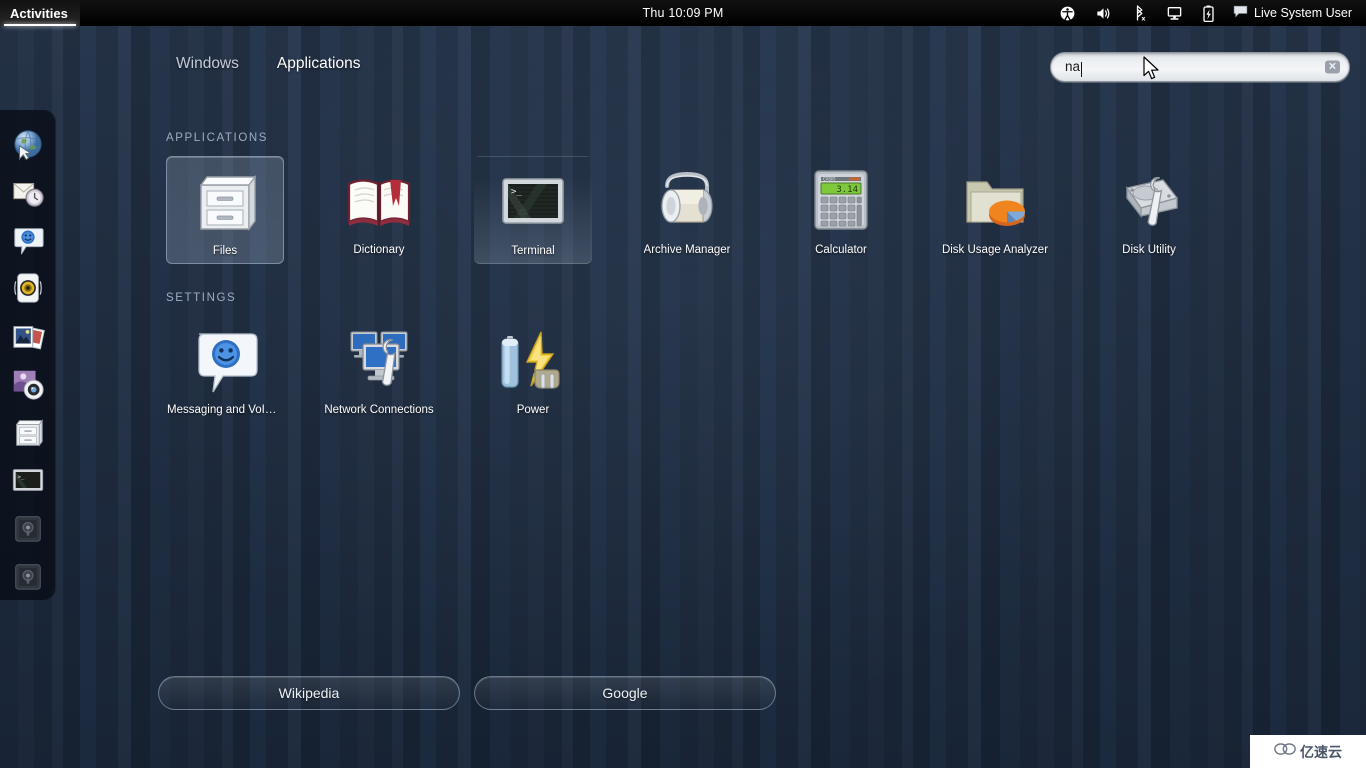 The width and height of the screenshot is (1366, 768). What do you see at coordinates (829, 179) in the screenshot?
I see `svg-text: CASIO` at bounding box center [829, 179].